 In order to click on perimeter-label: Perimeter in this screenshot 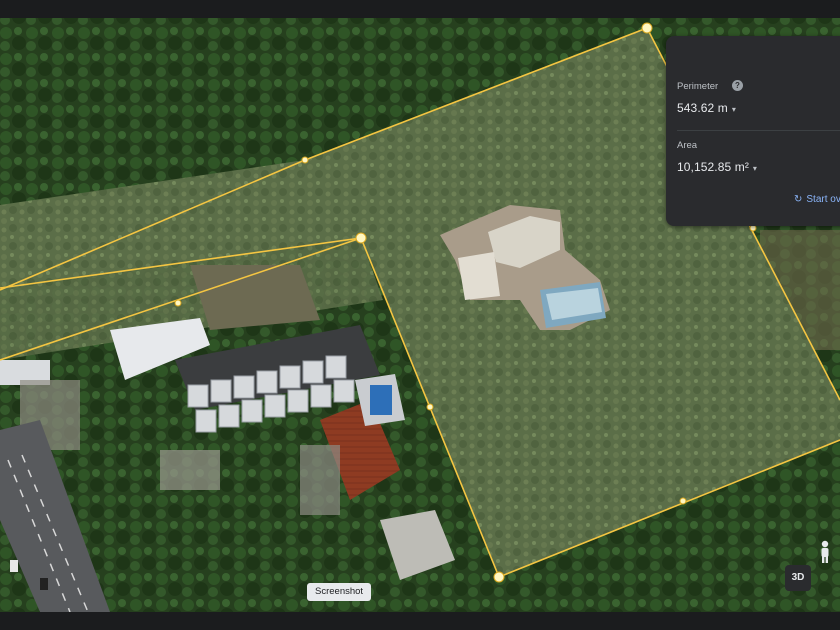, I will do `click(698, 86)`.